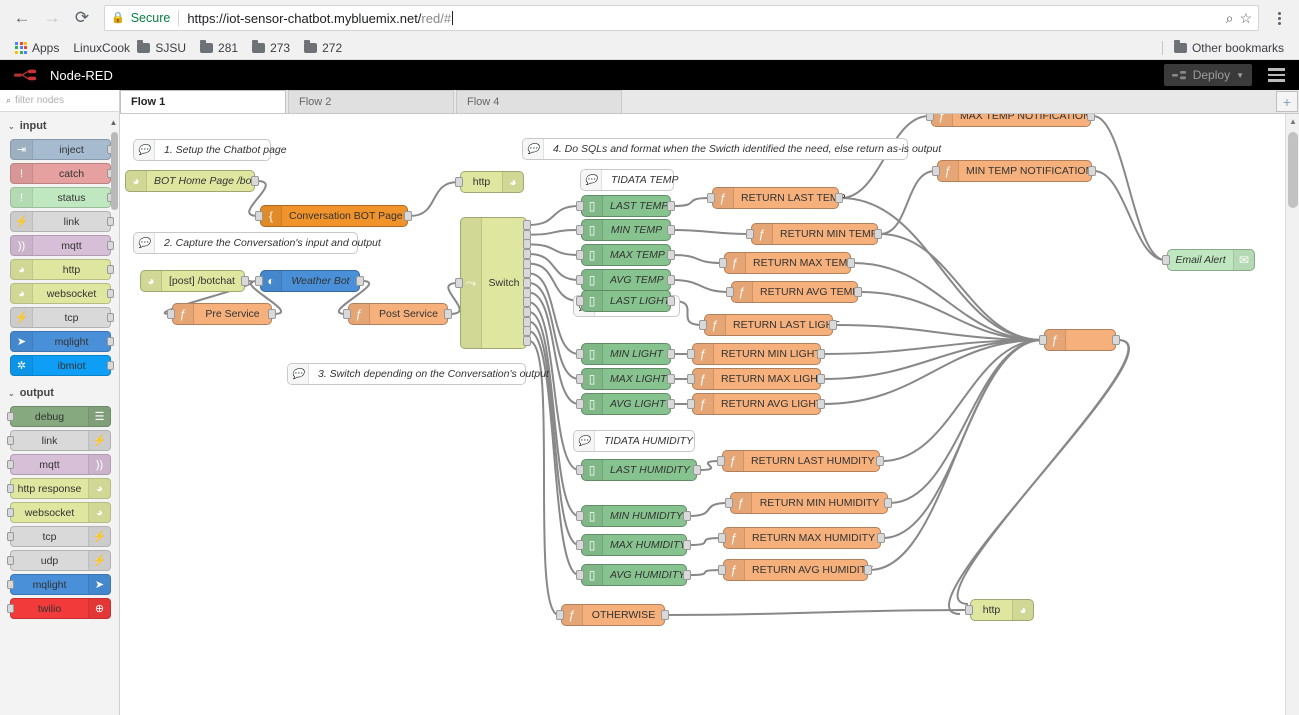 This screenshot has width=1299, height=715. I want to click on palette-node-tcp: ⚡ tcp, so click(62, 317).